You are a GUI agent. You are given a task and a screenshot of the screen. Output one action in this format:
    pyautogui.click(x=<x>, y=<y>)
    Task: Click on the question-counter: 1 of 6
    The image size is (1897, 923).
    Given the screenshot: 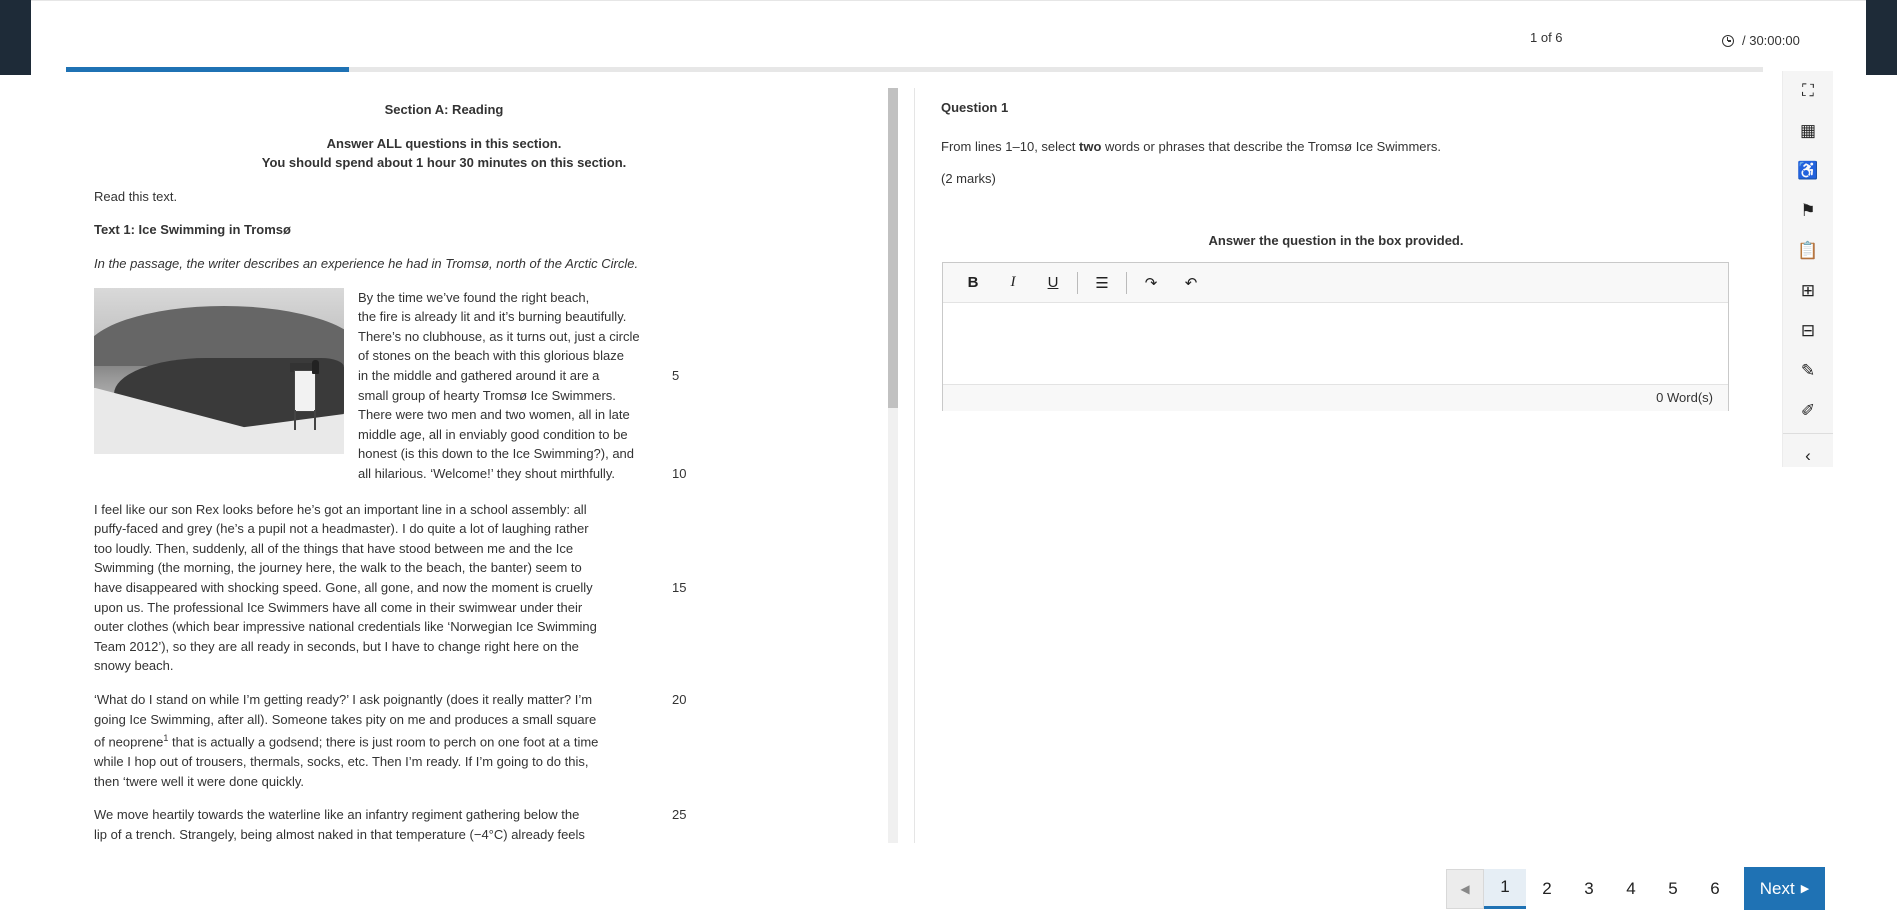 What is the action you would take?
    pyautogui.click(x=1546, y=37)
    